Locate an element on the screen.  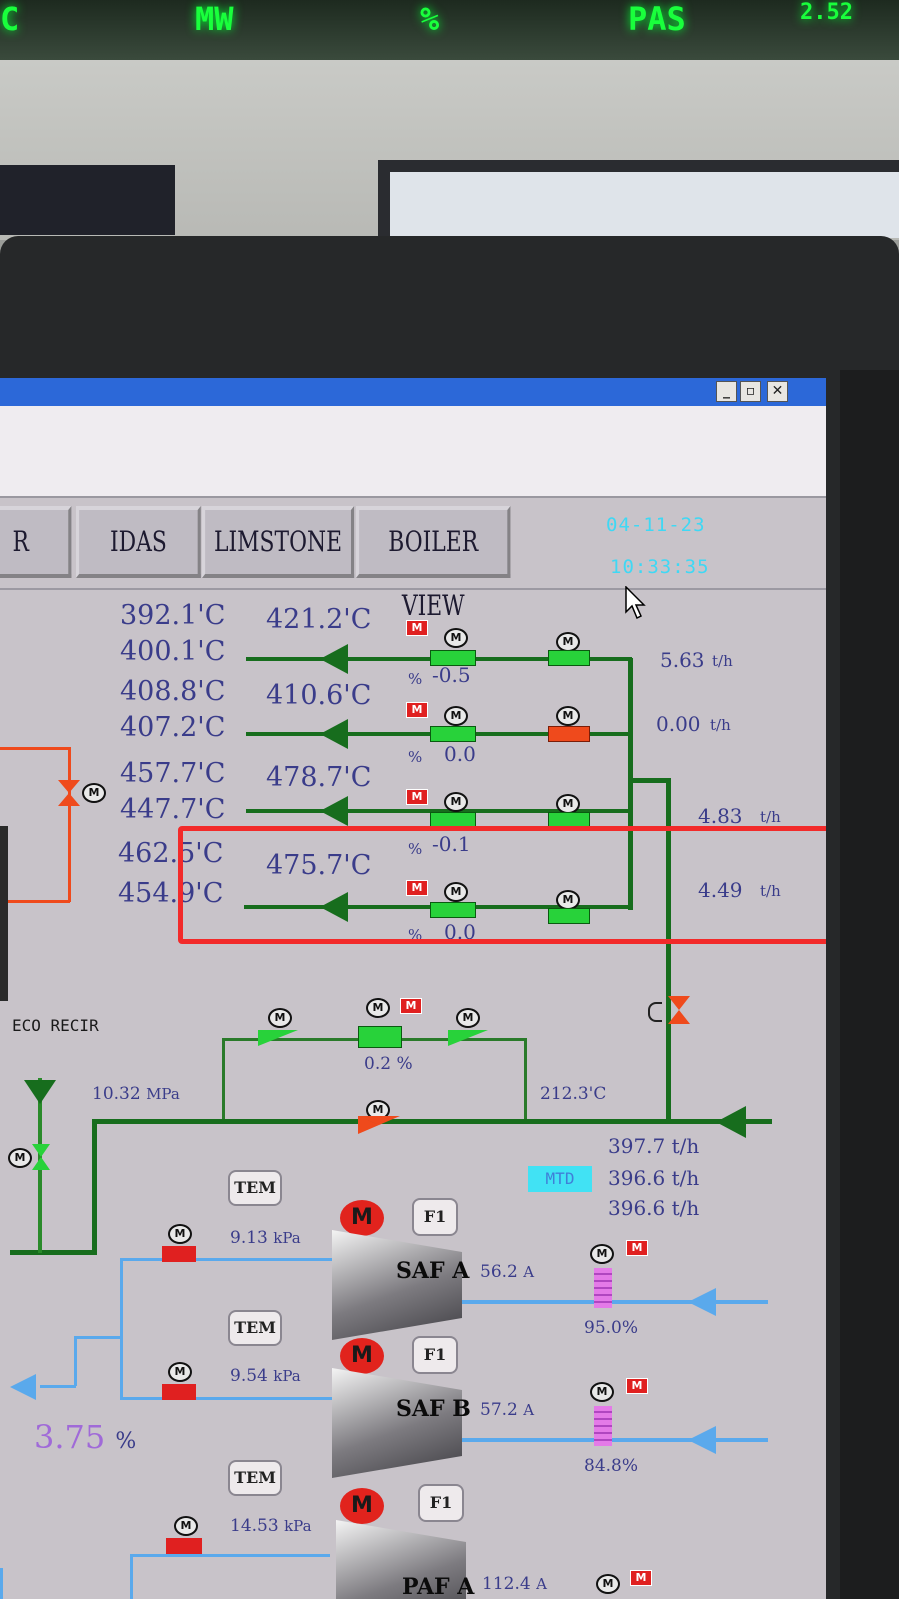
sh-row2-temp-top: 408.8'C is located at coordinates (173, 691).